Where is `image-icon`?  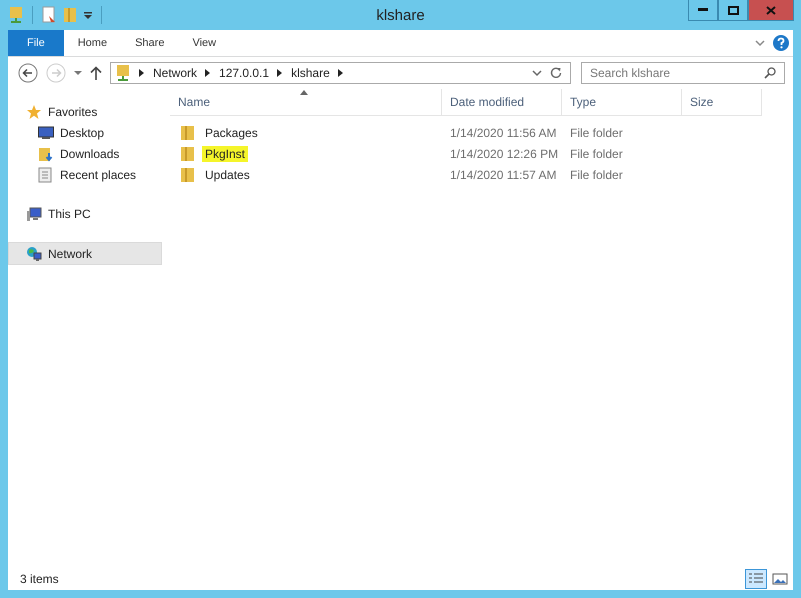 image-icon is located at coordinates (780, 579).